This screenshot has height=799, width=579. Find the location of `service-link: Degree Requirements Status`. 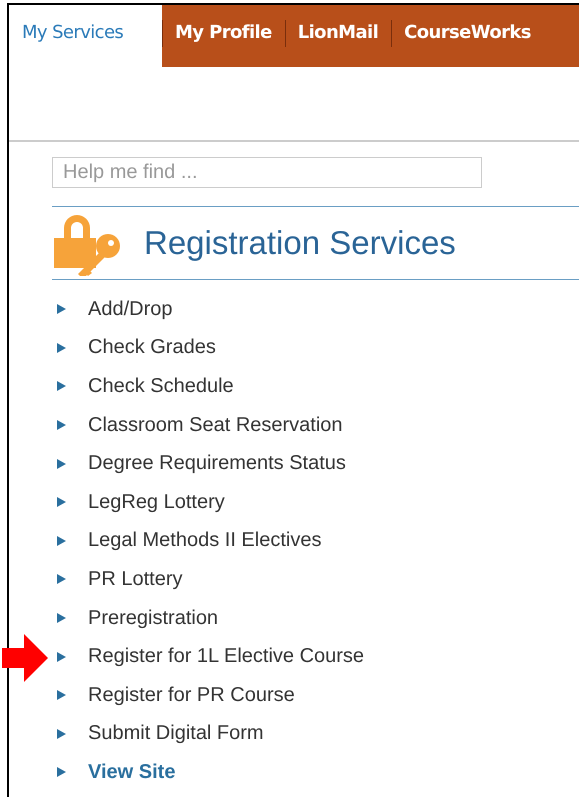

service-link: Degree Requirements Status is located at coordinates (217, 464).